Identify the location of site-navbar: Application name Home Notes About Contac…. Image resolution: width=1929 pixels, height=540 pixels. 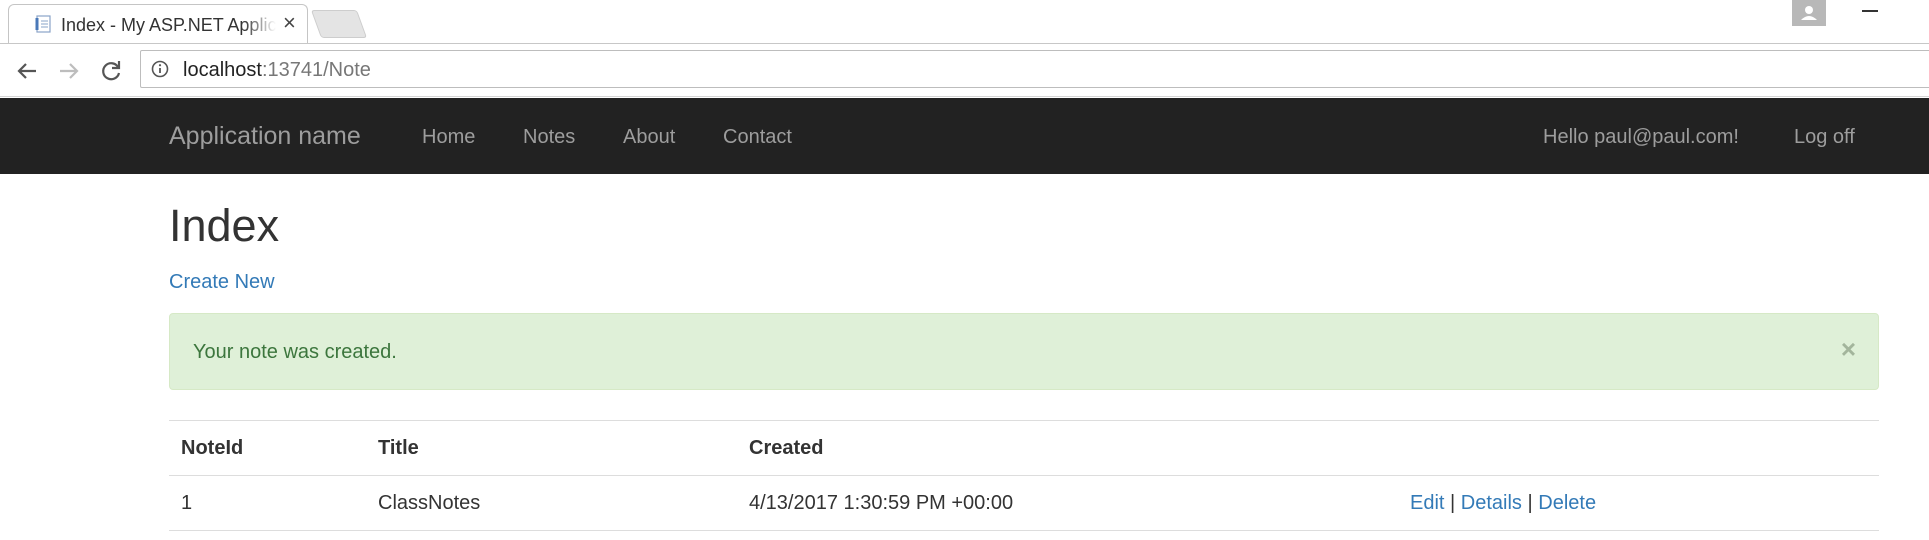
(964, 136).